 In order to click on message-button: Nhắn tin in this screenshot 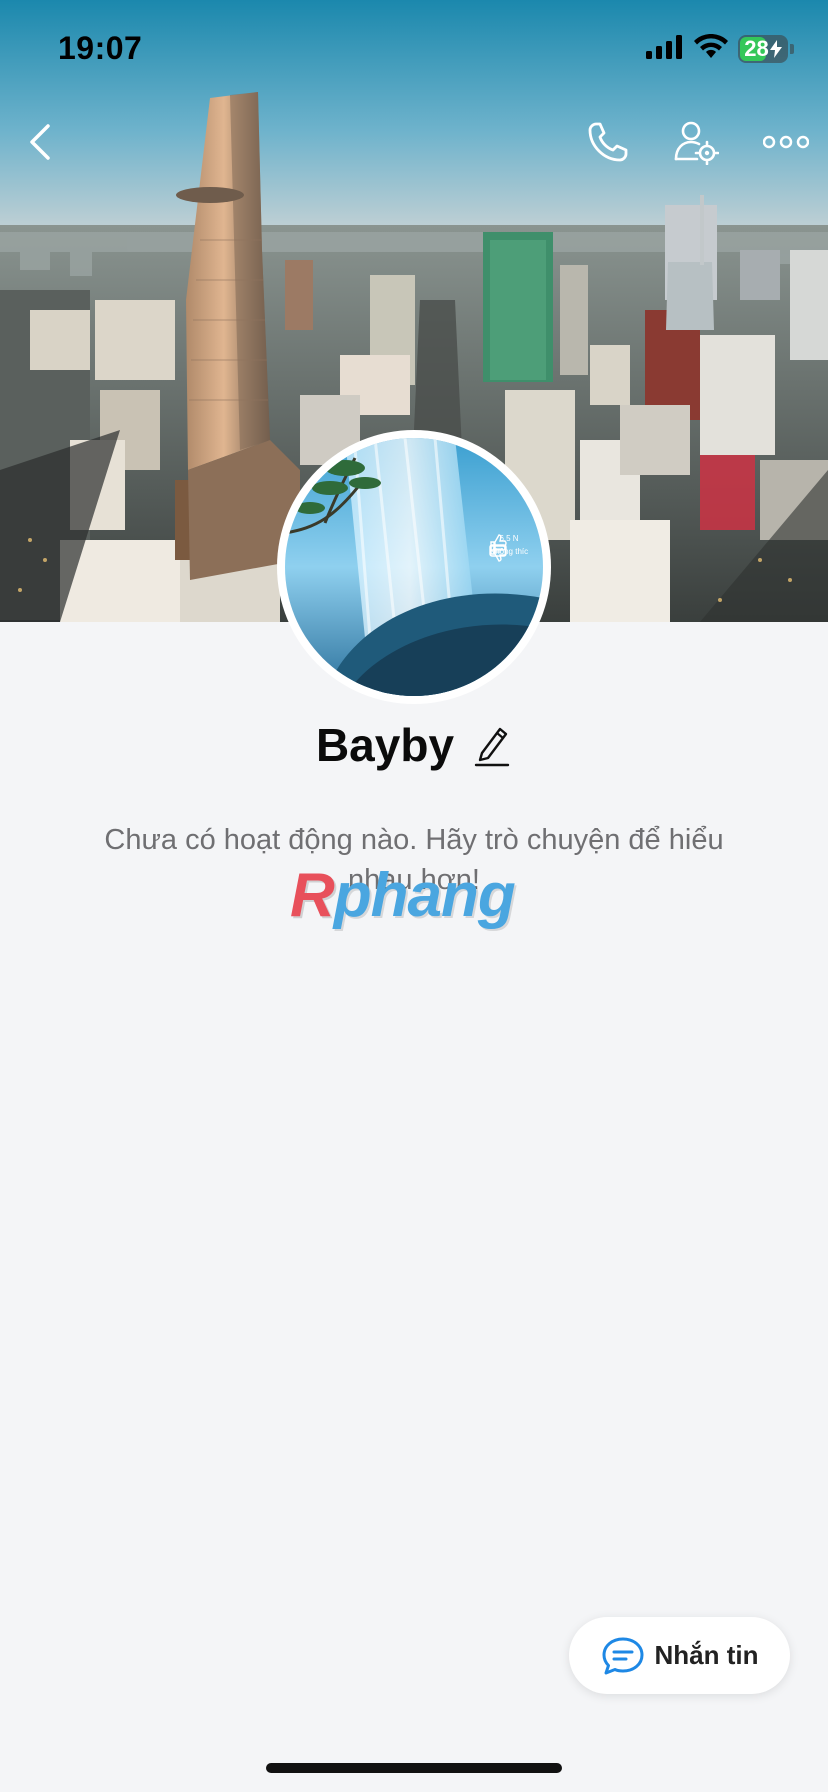, I will do `click(679, 1655)`.